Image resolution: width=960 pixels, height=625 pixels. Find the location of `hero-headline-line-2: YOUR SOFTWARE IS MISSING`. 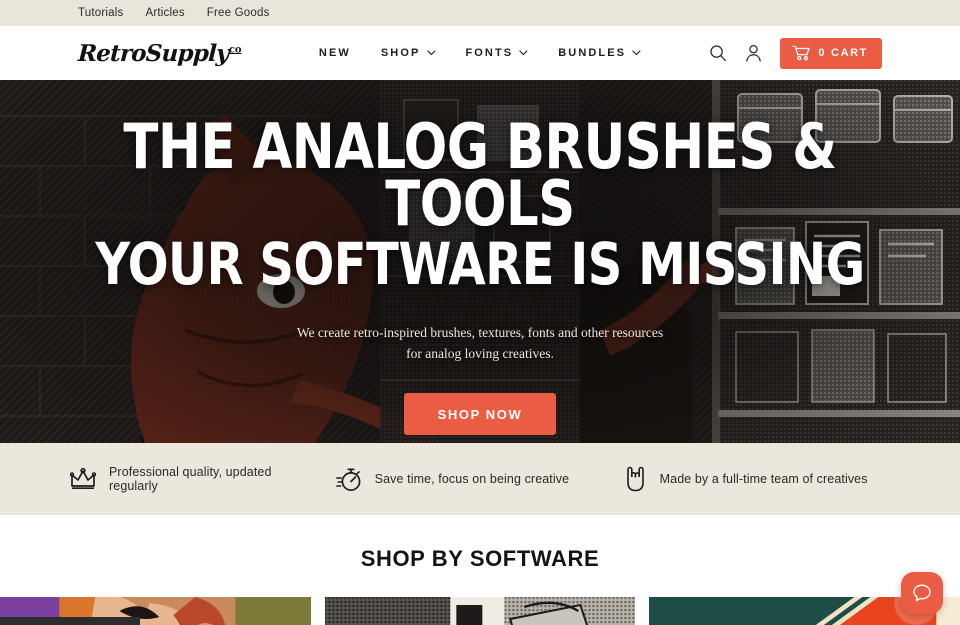

hero-headline-line-2: YOUR SOFTWARE IS MISSING is located at coordinates (480, 264).